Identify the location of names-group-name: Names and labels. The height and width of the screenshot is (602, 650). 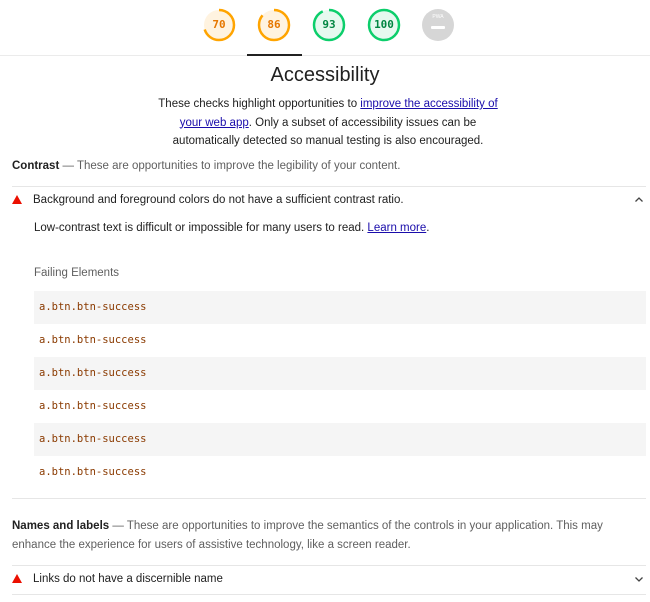
(61, 526).